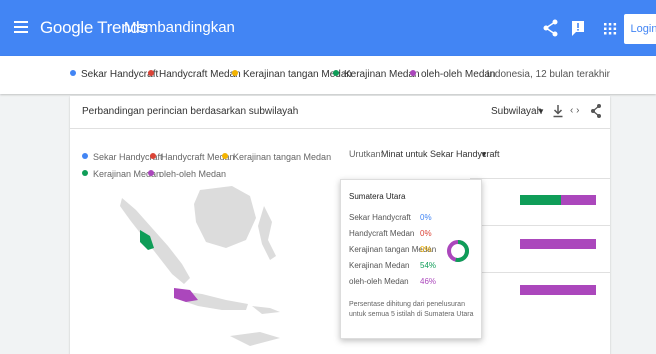  What do you see at coordinates (266, 310) in the screenshot?
I see `bali-nusa-island` at bounding box center [266, 310].